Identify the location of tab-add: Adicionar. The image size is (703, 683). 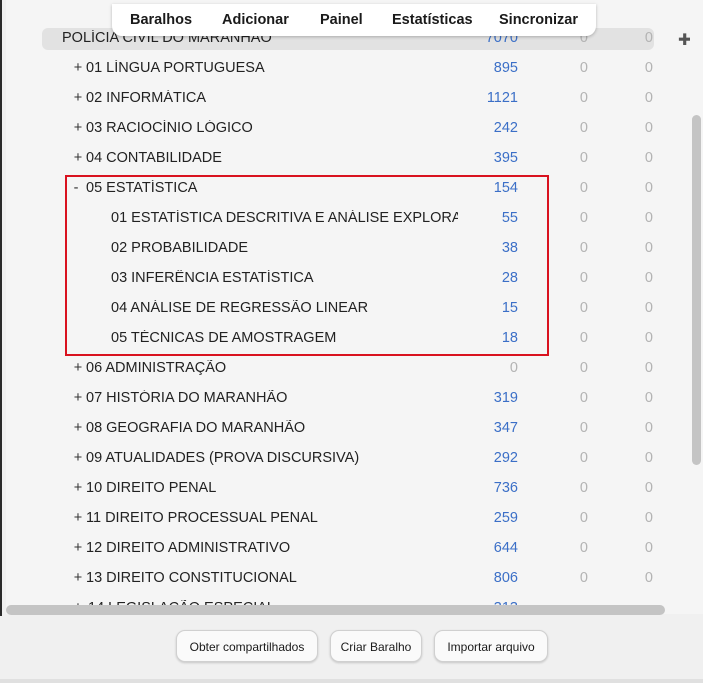
(255, 20).